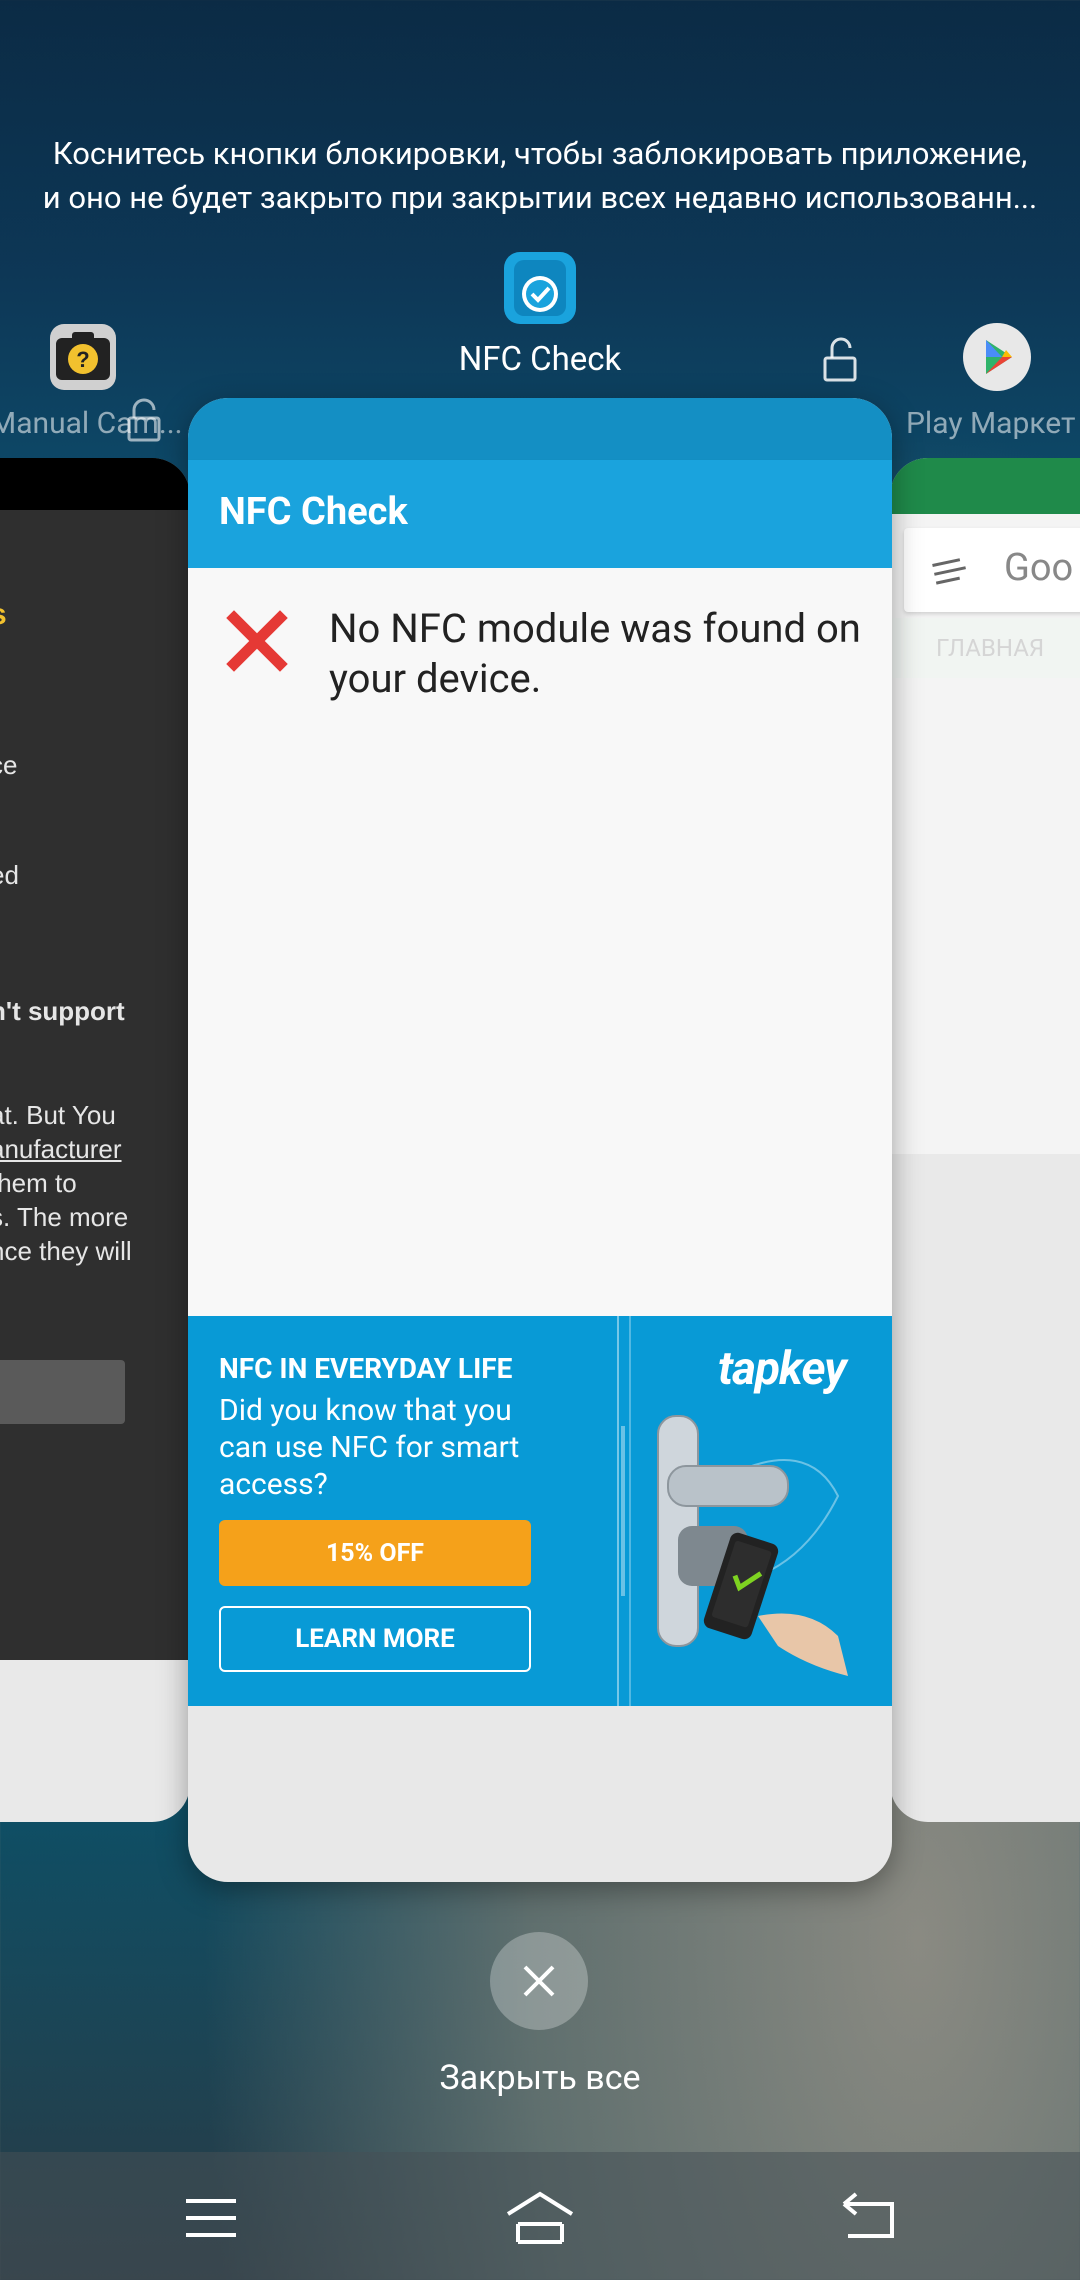  What do you see at coordinates (869, 2216) in the screenshot?
I see `back-icon` at bounding box center [869, 2216].